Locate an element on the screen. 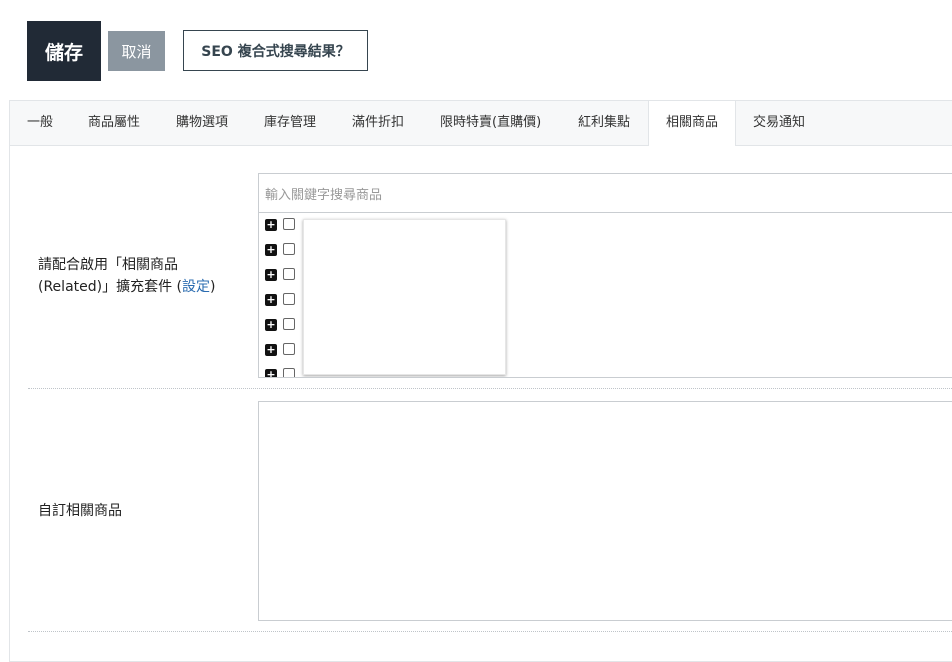 Image resolution: width=952 pixels, height=662 pixels. tab-shopping-options: 購物選項 is located at coordinates (202, 123).